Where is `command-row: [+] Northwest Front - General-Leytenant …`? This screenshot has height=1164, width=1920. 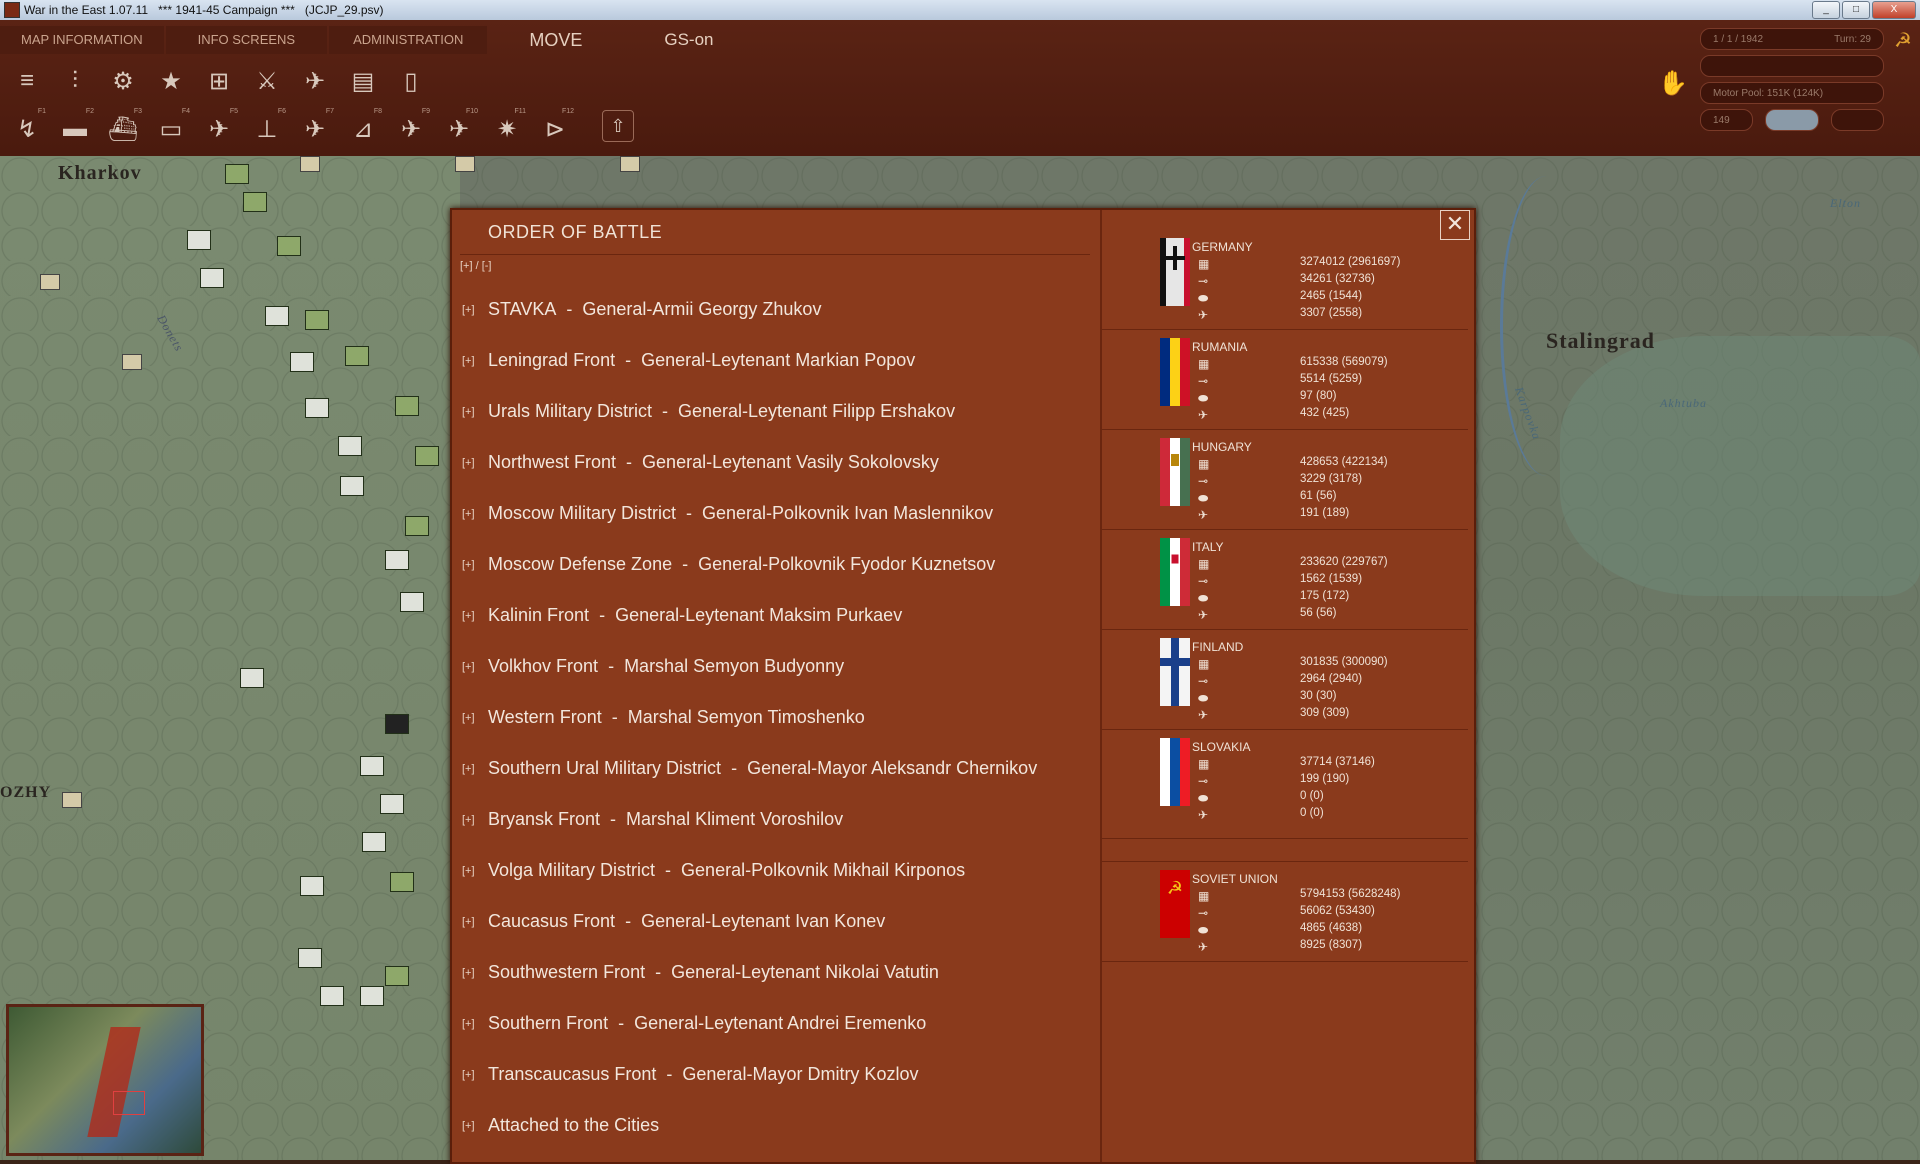
command-row: [+] Northwest Front - General-Leytenant … is located at coordinates (777, 462).